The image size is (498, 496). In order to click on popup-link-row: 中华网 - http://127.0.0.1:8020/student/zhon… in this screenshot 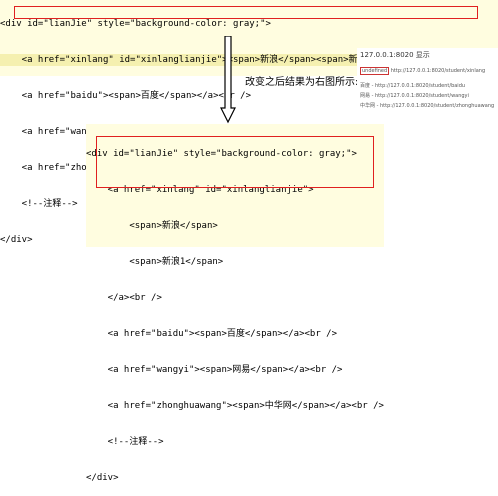, I will do `click(427, 106)`.